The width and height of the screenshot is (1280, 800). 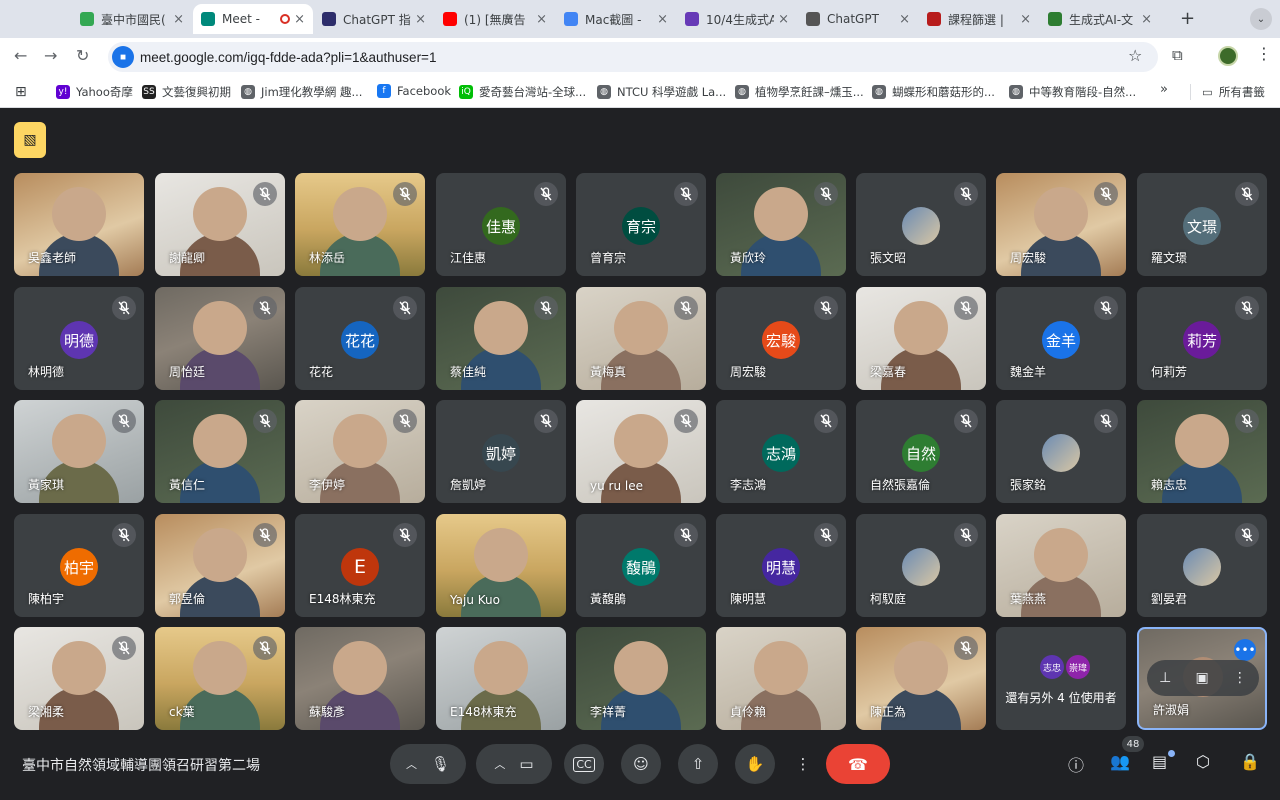 What do you see at coordinates (501, 338) in the screenshot?
I see `participant-tile: 蔡佳純` at bounding box center [501, 338].